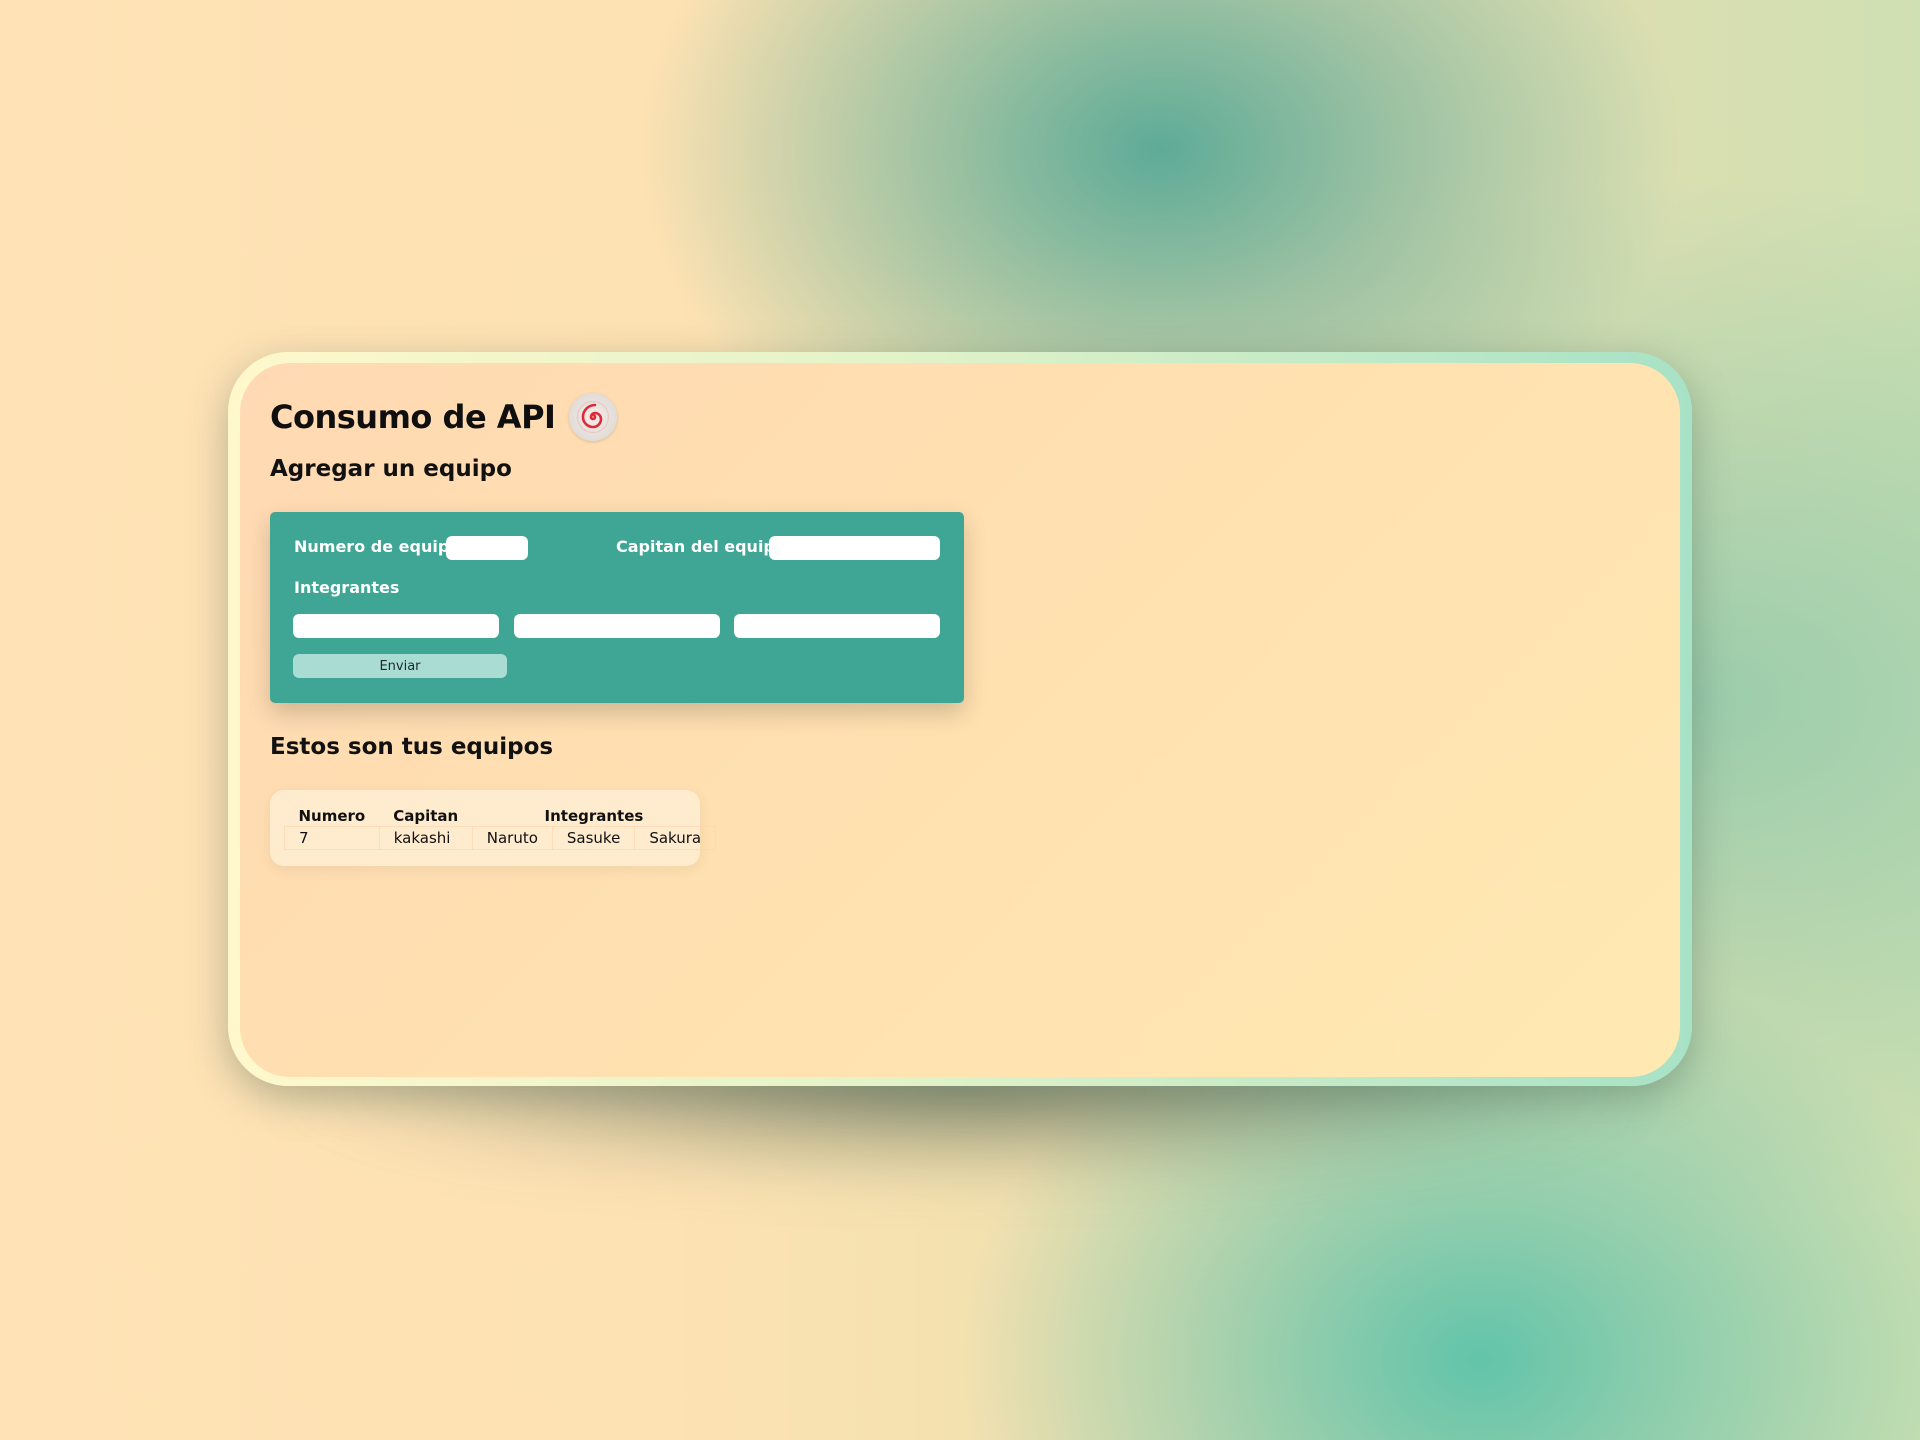  I want to click on members-label: Integrantes, so click(347, 587).